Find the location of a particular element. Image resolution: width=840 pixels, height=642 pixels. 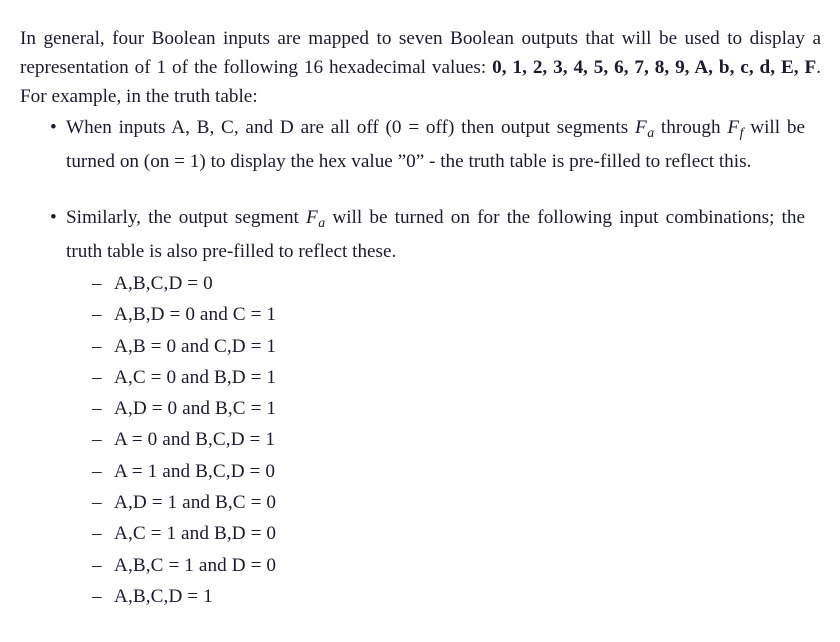

list-item-label: A = 0 and B,C,D = 1 is located at coordinates (195, 440).